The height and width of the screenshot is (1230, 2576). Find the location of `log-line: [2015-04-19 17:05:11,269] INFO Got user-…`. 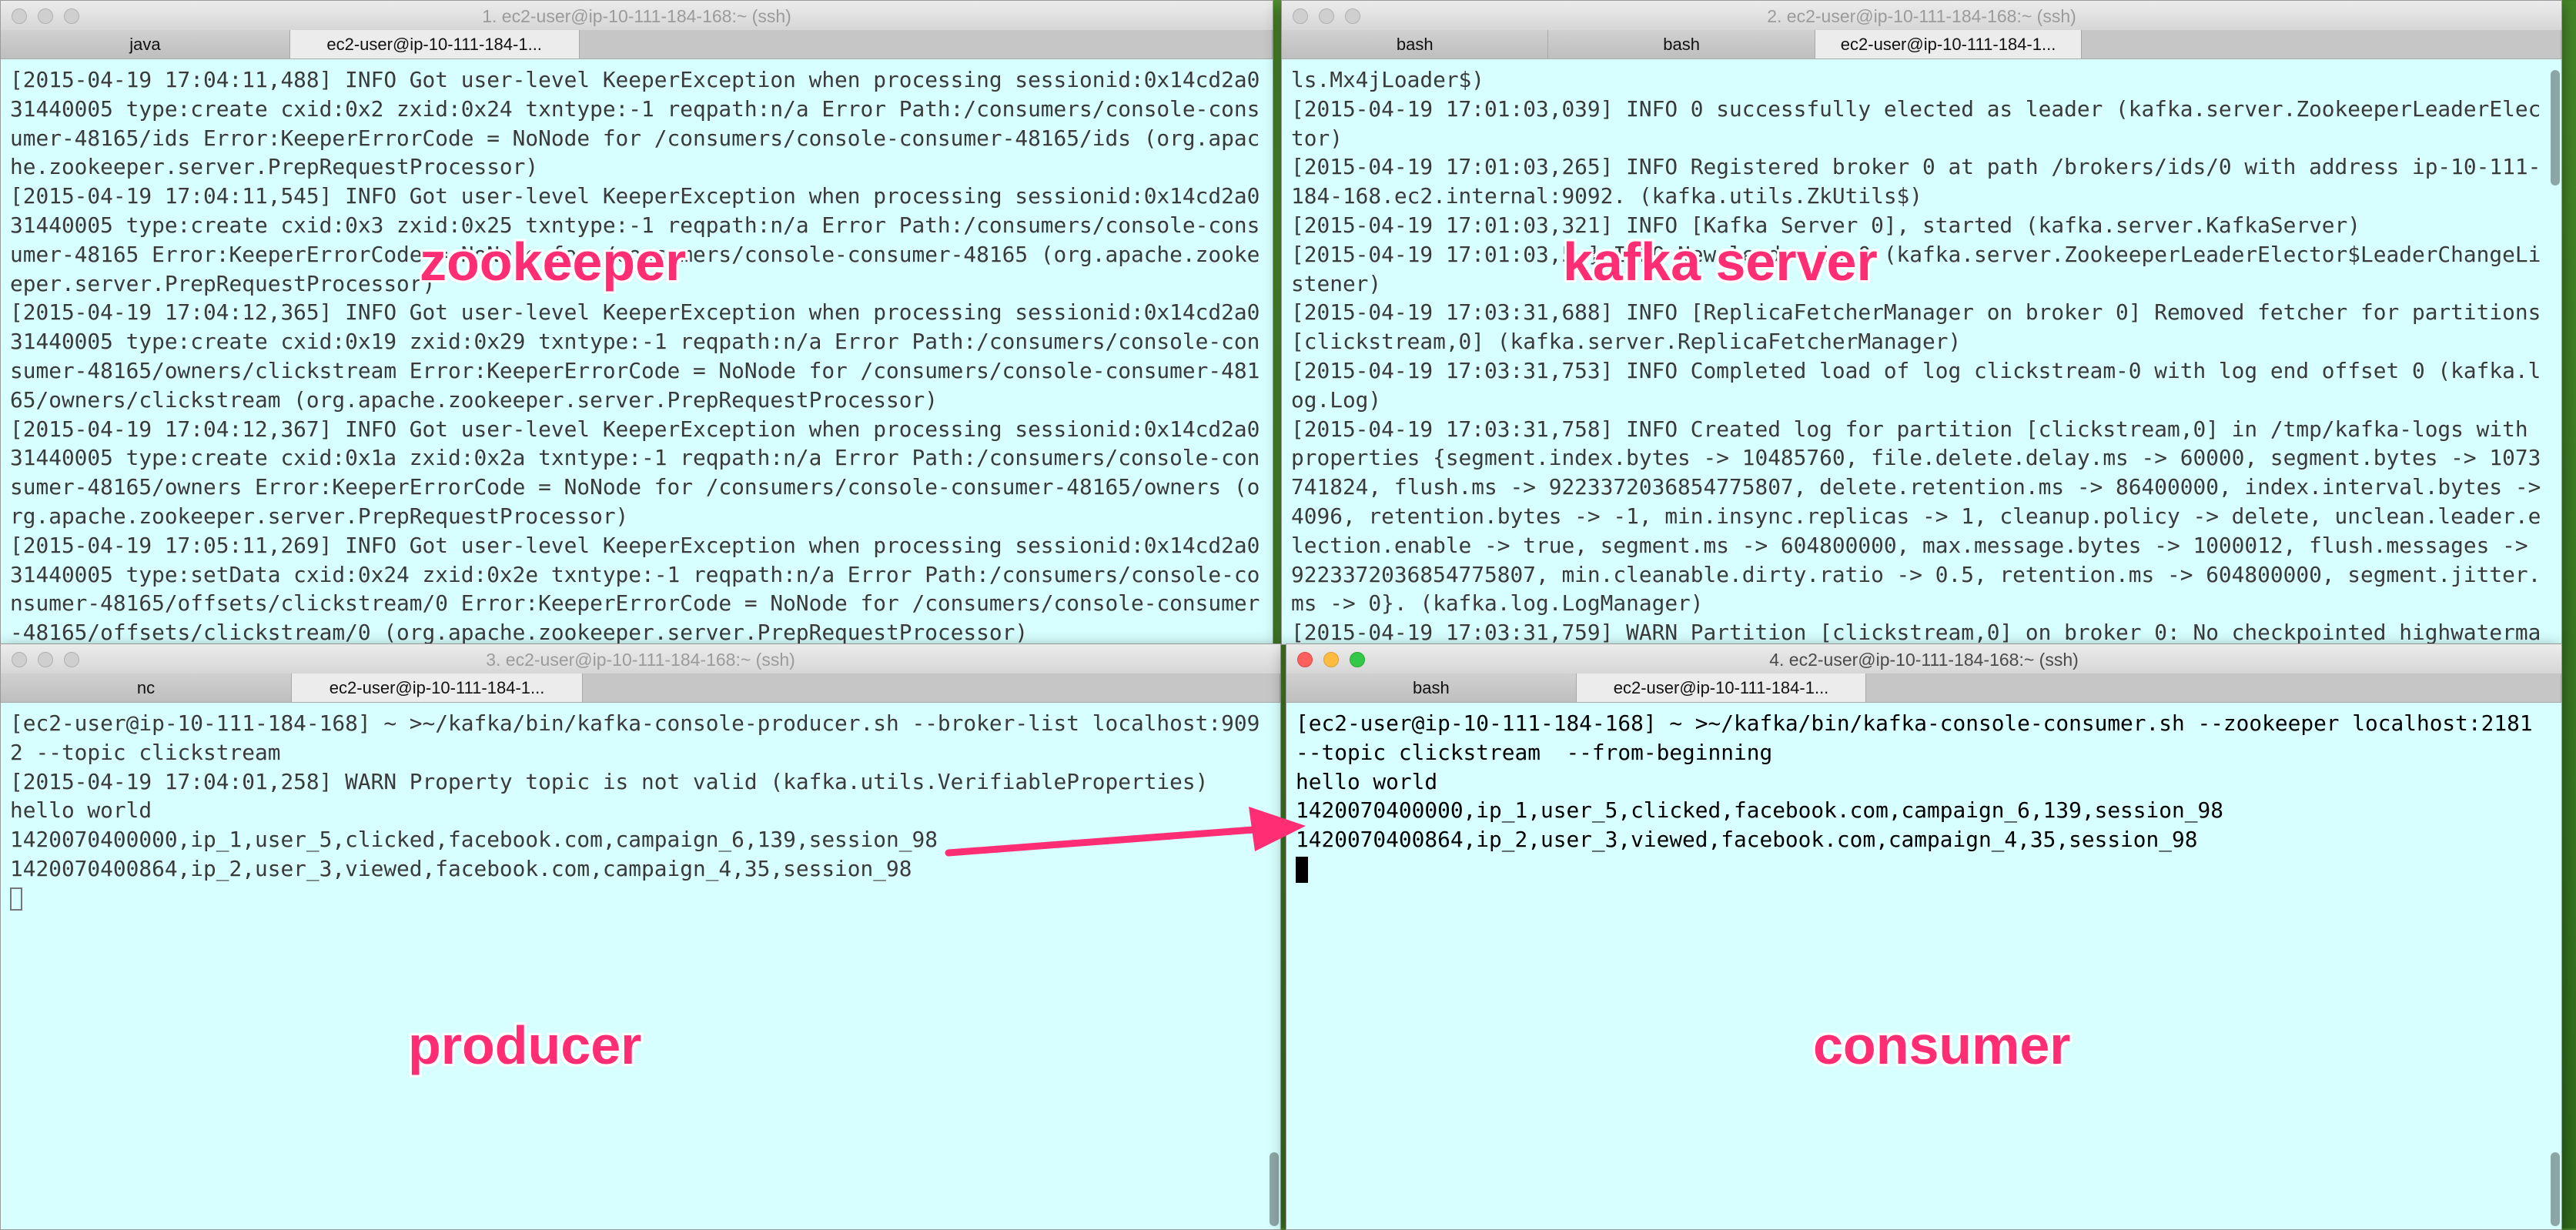

log-line: [2015-04-19 17:05:11,269] INFO Got user-… is located at coordinates (635, 588).